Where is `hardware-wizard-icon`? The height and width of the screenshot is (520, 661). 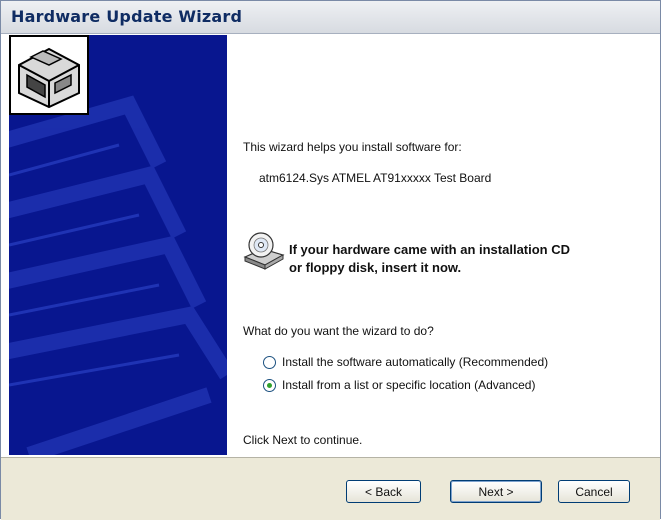
hardware-wizard-icon is located at coordinates (49, 75).